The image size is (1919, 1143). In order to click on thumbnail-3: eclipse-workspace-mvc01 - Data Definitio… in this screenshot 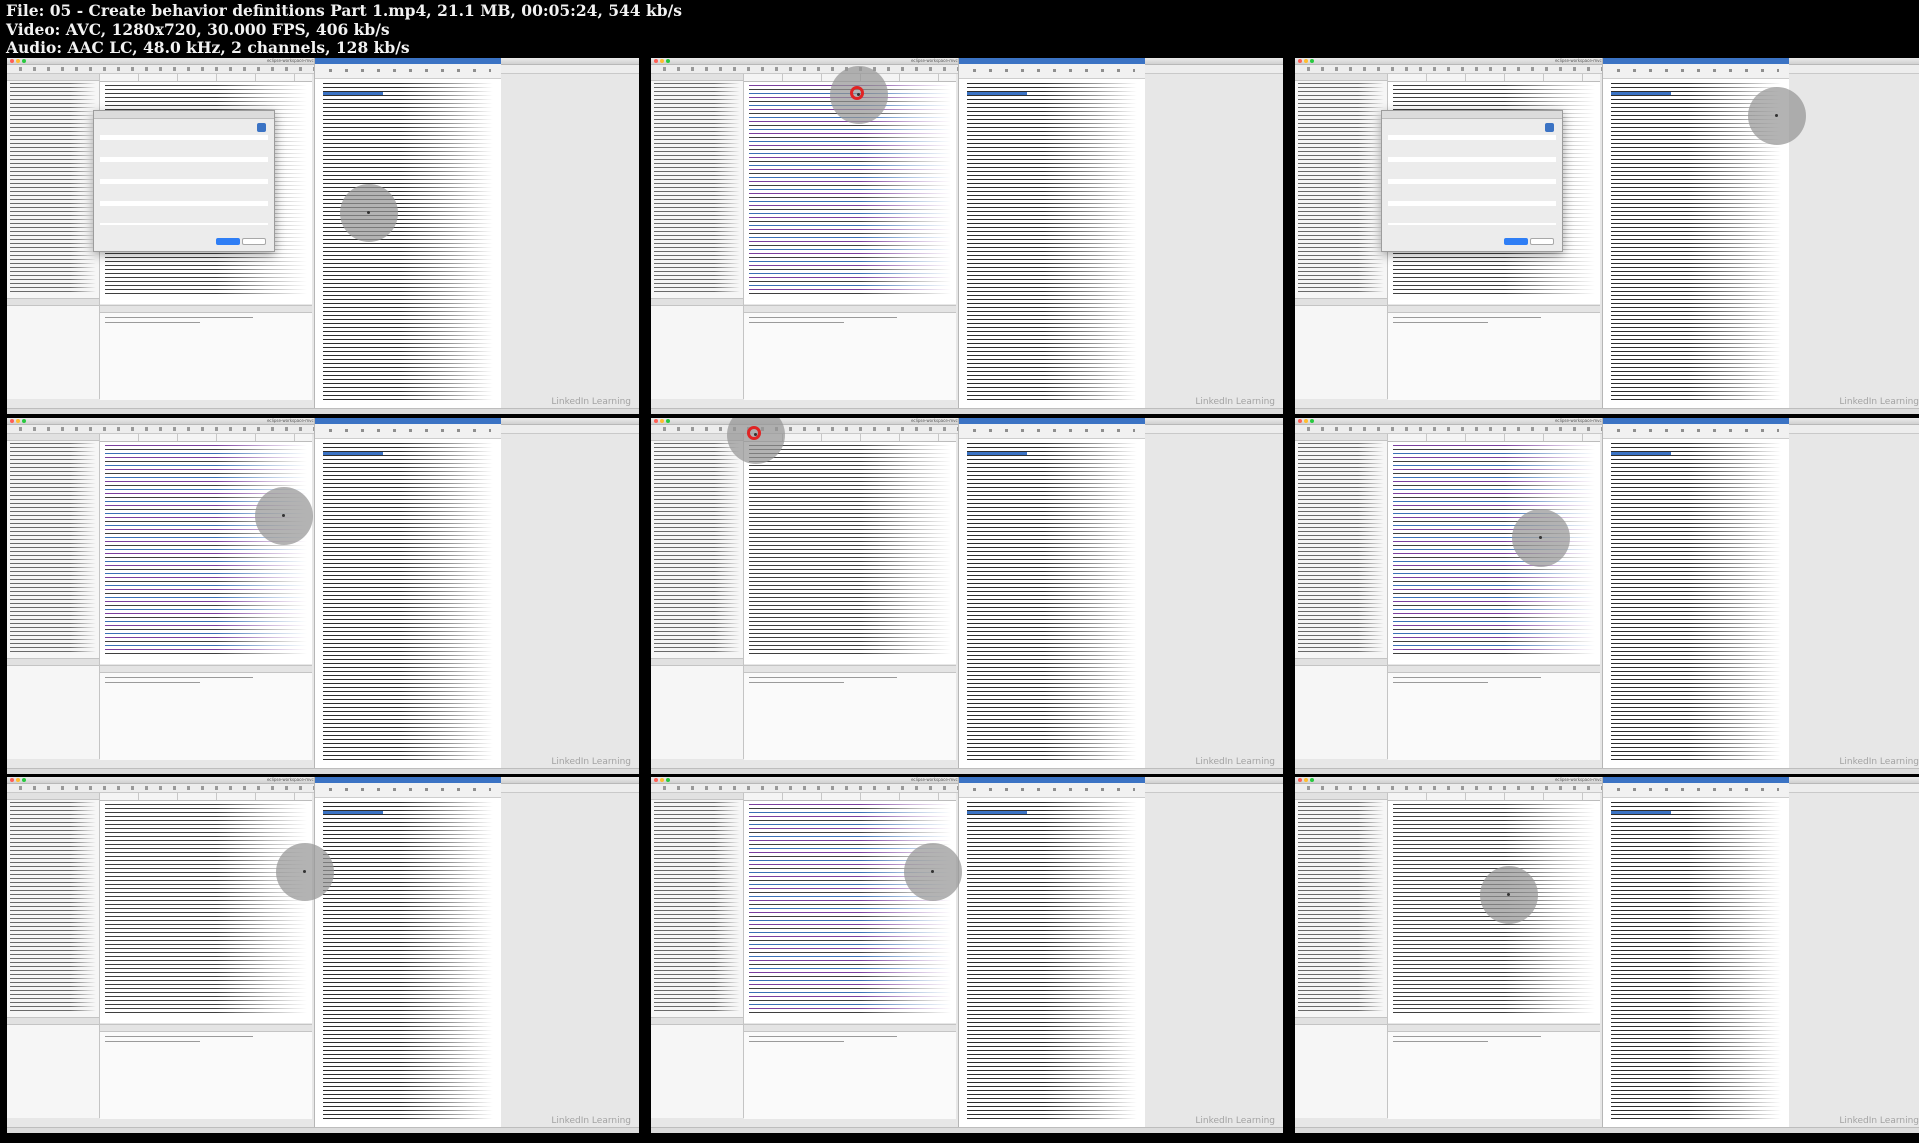, I will do `click(1607, 236)`.